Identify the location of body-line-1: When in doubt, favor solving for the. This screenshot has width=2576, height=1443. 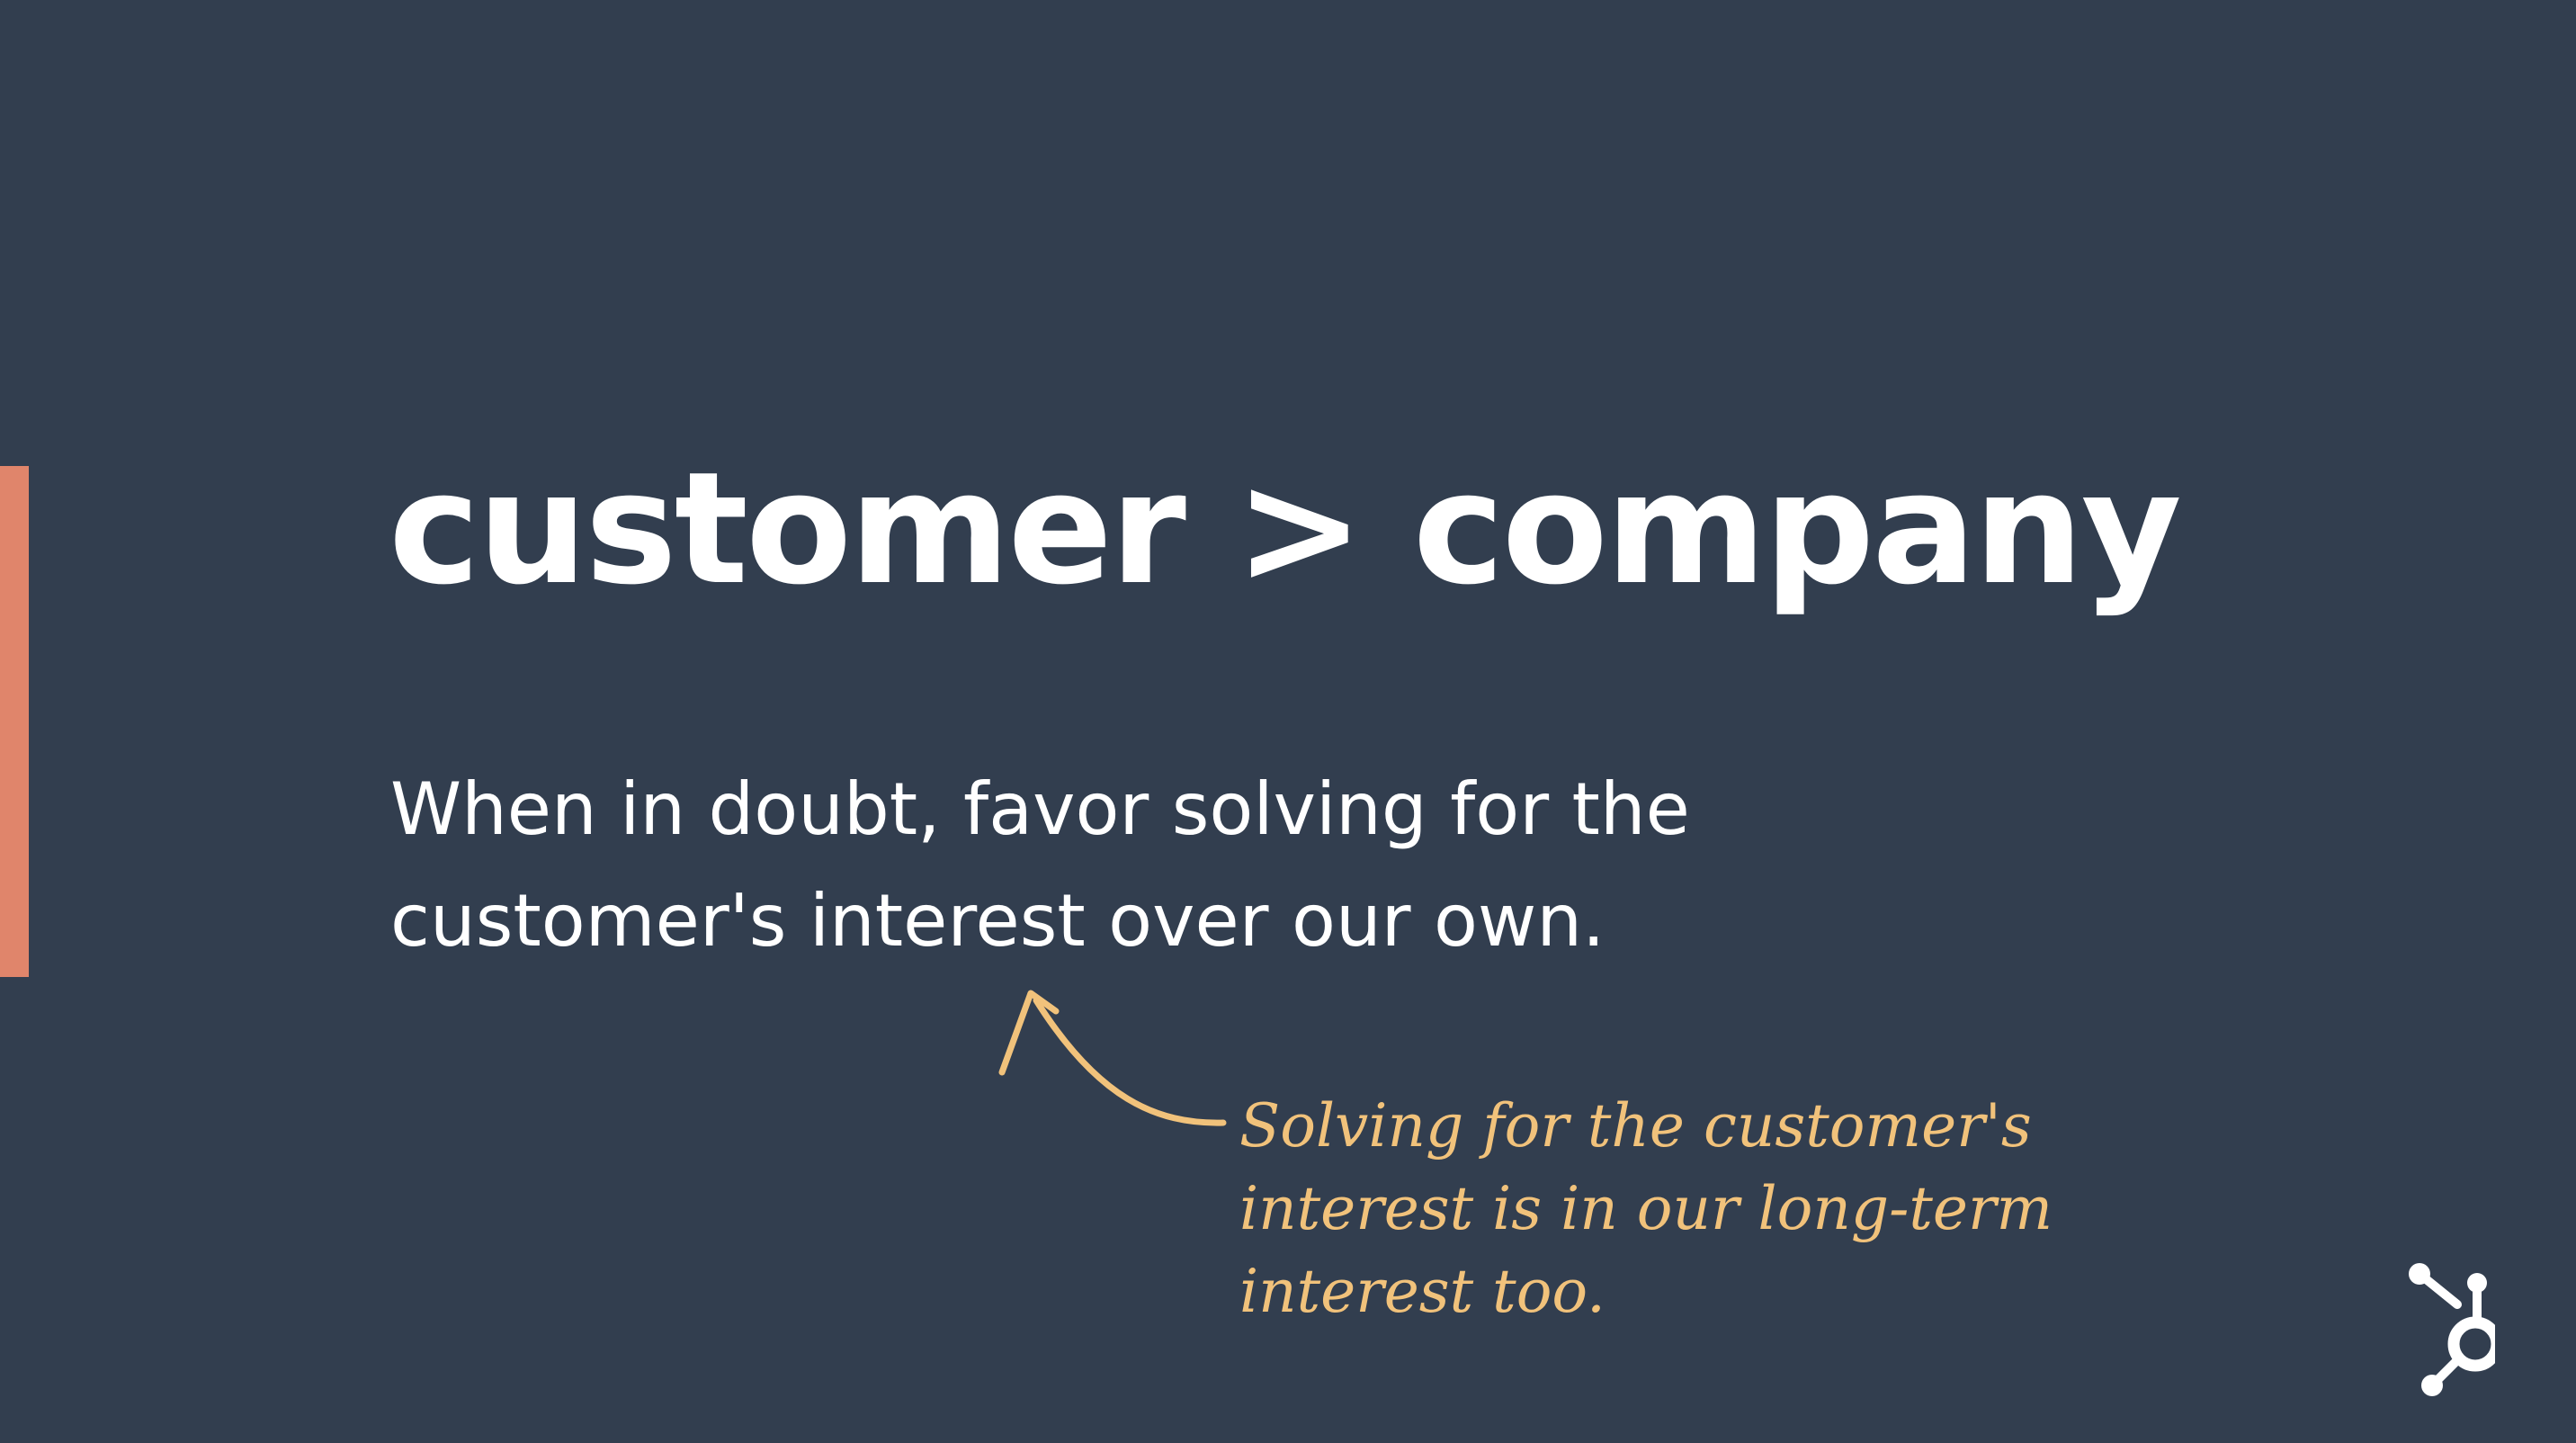
(1040, 809).